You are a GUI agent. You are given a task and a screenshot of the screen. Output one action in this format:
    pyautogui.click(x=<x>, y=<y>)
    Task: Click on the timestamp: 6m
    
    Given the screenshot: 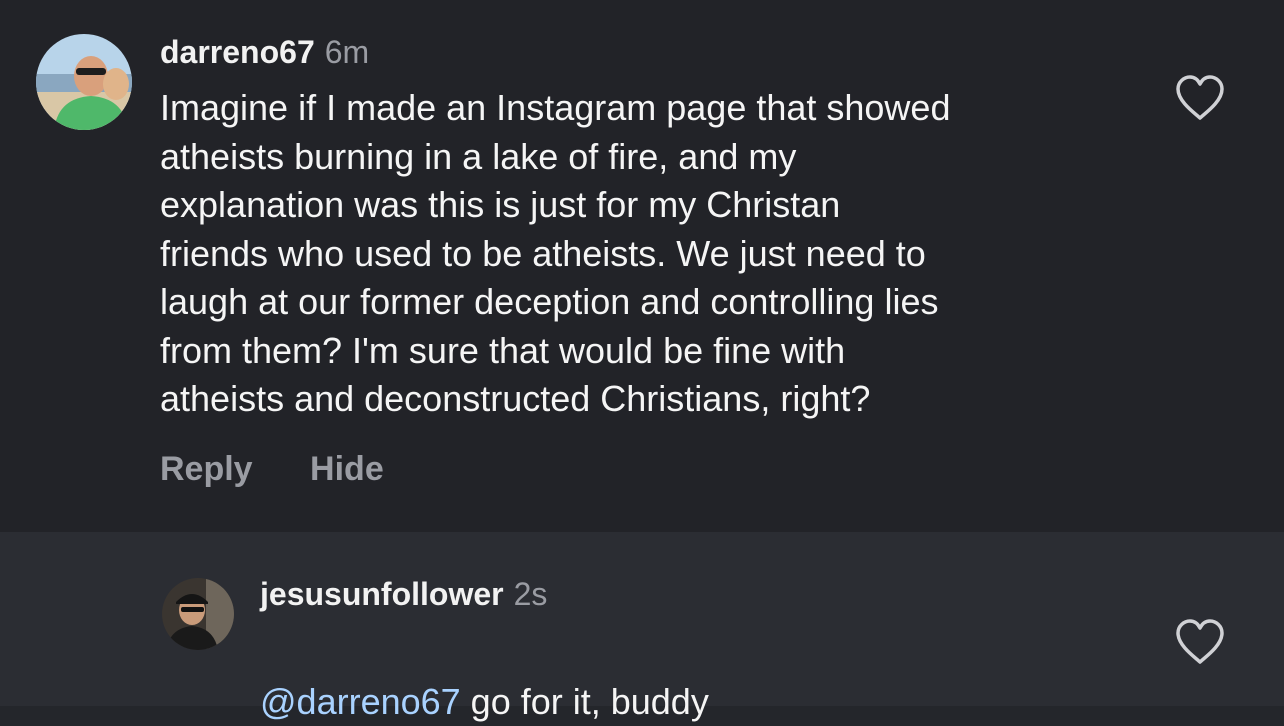 What is the action you would take?
    pyautogui.click(x=347, y=52)
    